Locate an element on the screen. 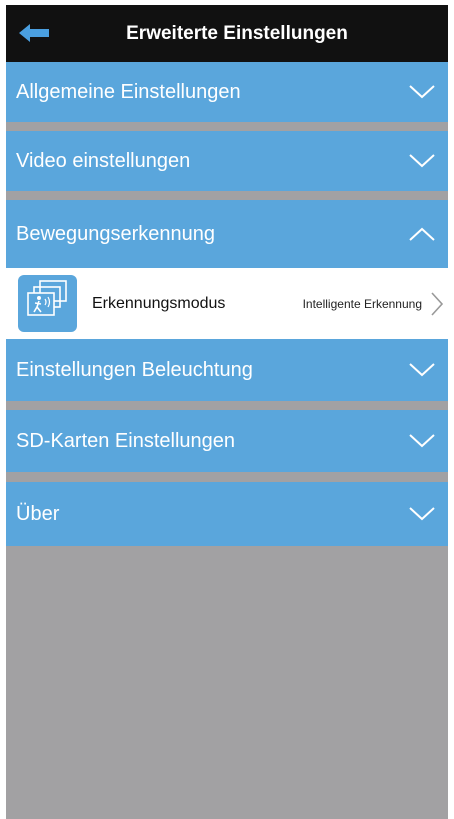 This screenshot has width=454, height=819. section-label: SD-Karten Einstellungen is located at coordinates (126, 440).